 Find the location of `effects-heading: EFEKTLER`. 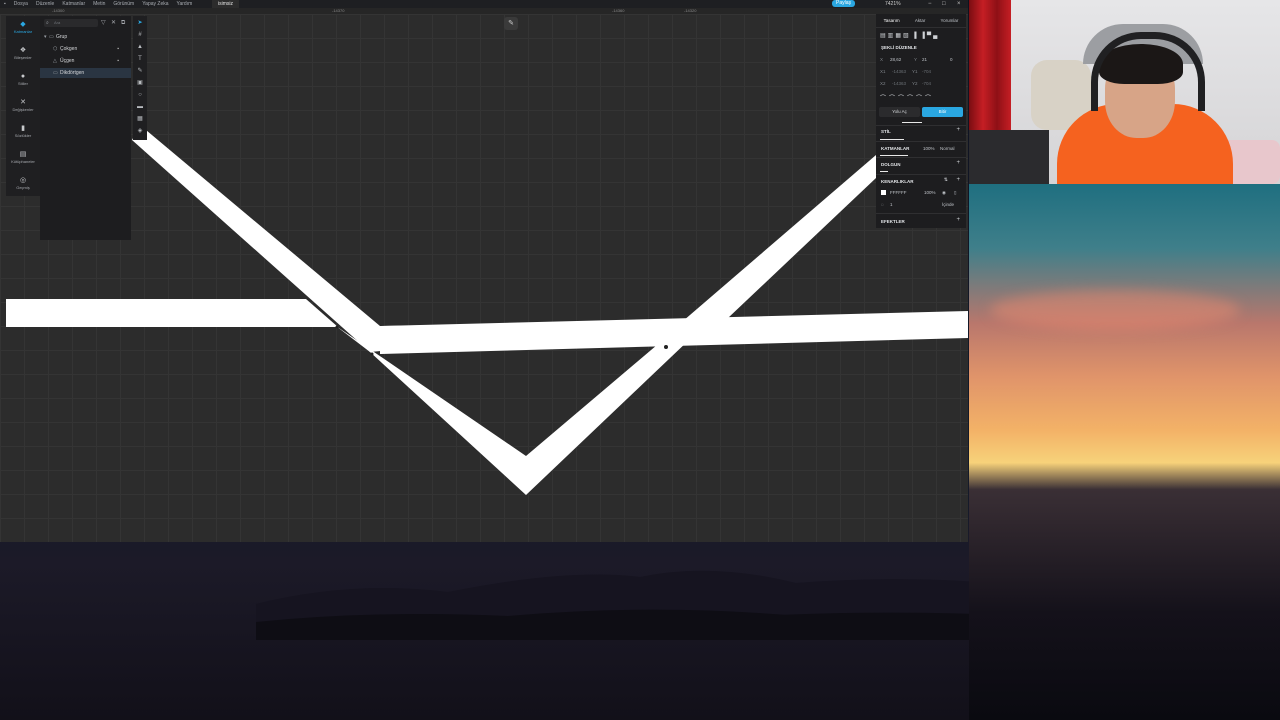

effects-heading: EFEKTLER is located at coordinates (893, 221).